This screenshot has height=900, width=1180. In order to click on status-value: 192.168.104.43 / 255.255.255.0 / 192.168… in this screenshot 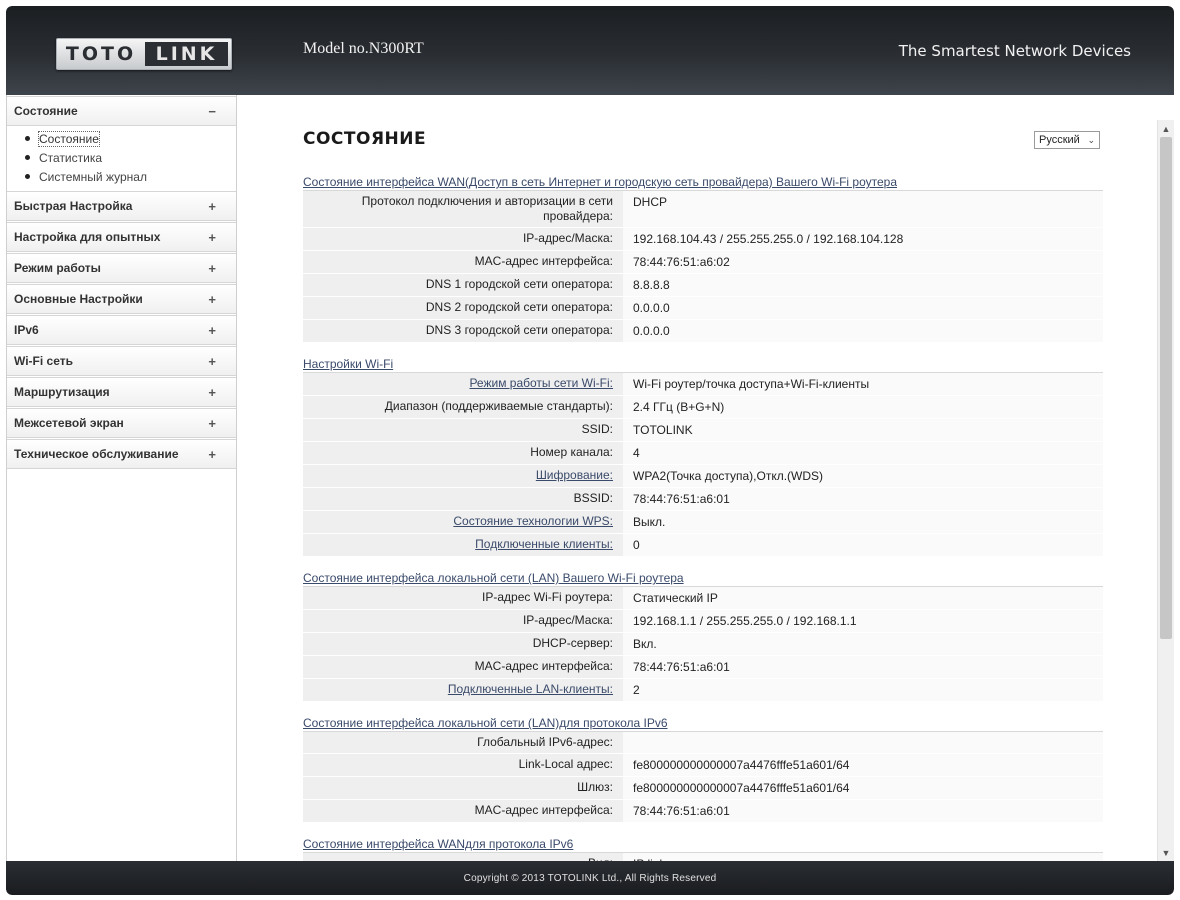, I will do `click(863, 239)`.